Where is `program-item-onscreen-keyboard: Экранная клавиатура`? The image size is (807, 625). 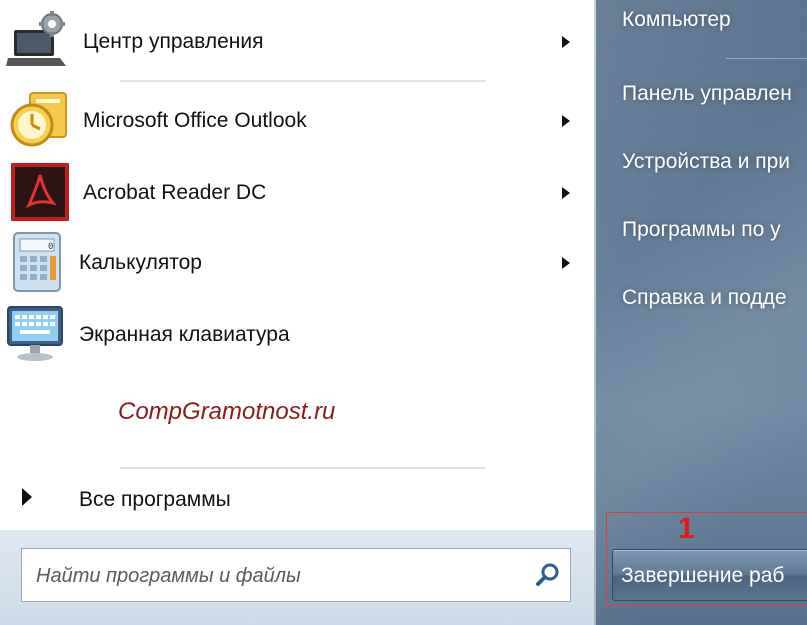 program-item-onscreen-keyboard: Экранная клавиатура is located at coordinates (298, 335).